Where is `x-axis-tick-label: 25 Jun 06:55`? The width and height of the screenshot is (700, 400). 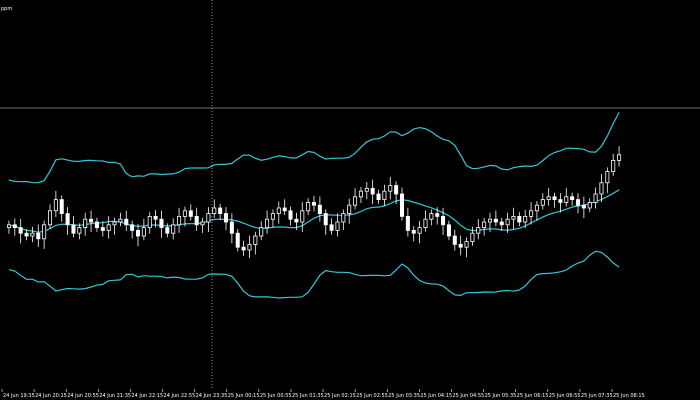
x-axis-tick-label: 25 Jun 06:55 is located at coordinates (565, 396).